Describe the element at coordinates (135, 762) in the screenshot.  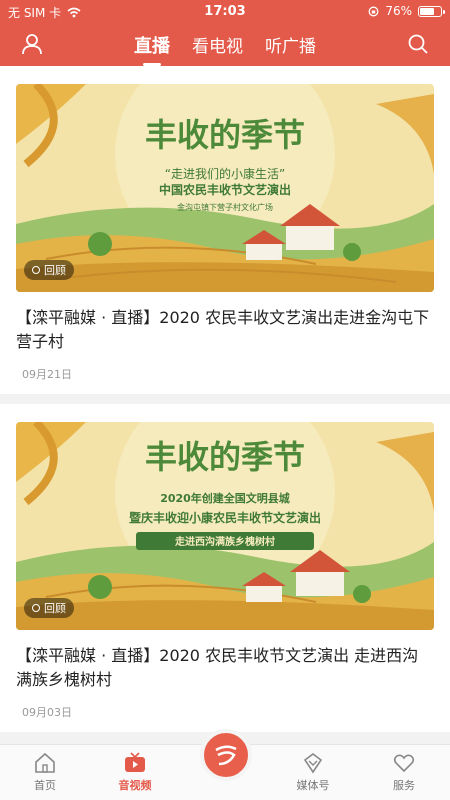
I see `tv-icon` at that location.